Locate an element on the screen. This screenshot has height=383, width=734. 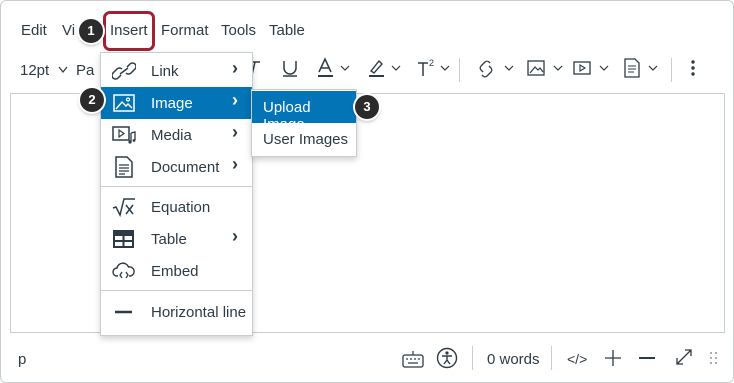
menu-item-embed: Embed is located at coordinates (176, 271).